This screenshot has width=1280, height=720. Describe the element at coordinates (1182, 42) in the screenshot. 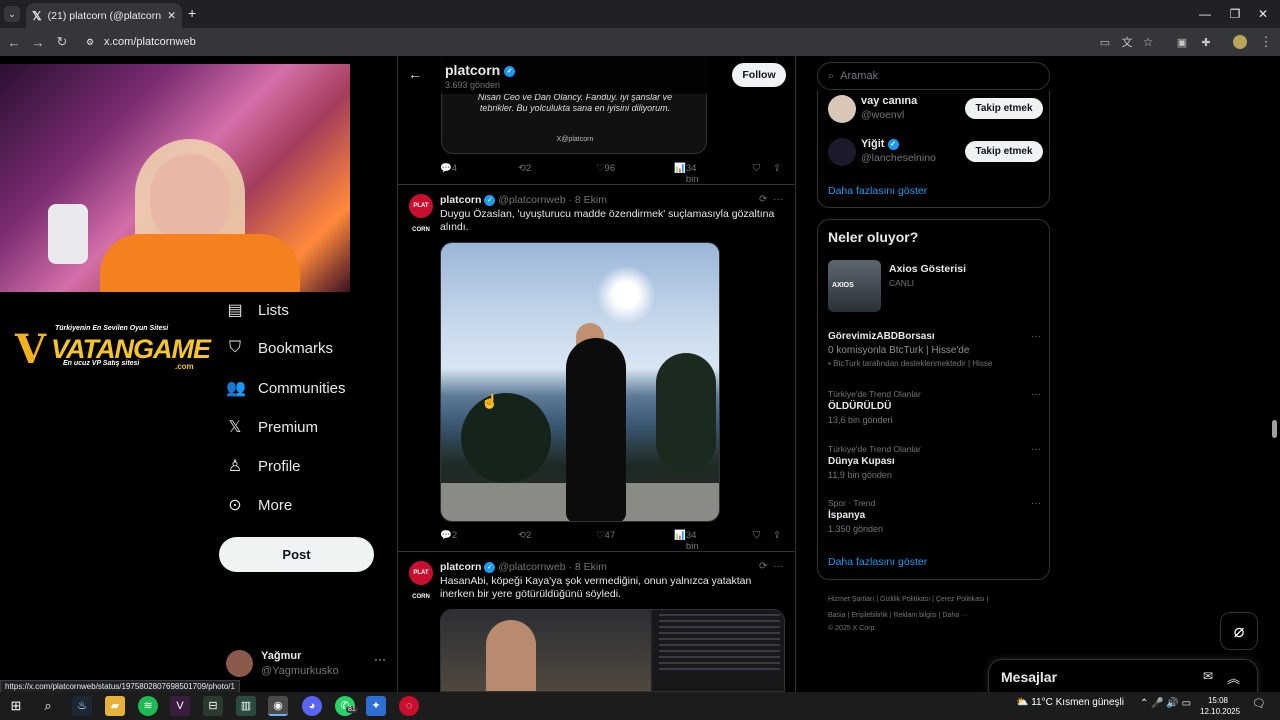

I see `extension-icon: ▣` at that location.